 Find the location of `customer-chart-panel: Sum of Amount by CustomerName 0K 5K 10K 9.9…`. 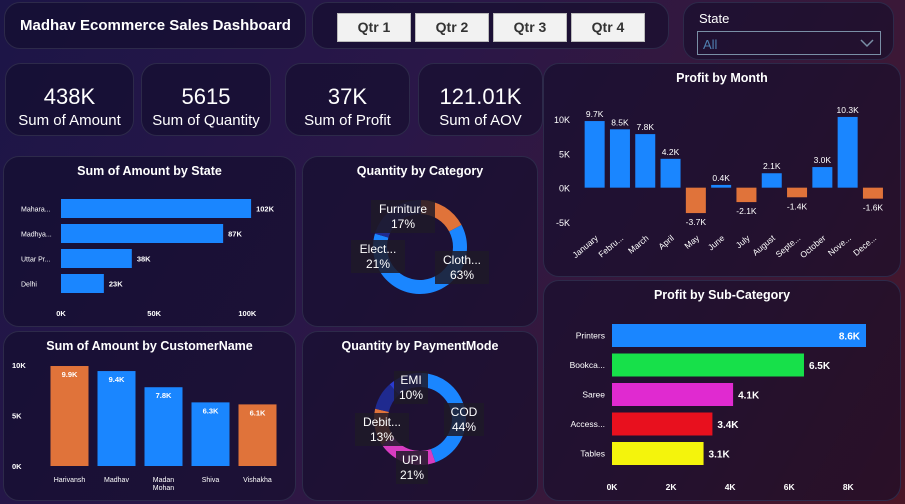

customer-chart-panel: Sum of Amount by CustomerName 0K 5K 10K 9.9… is located at coordinates (149, 416).